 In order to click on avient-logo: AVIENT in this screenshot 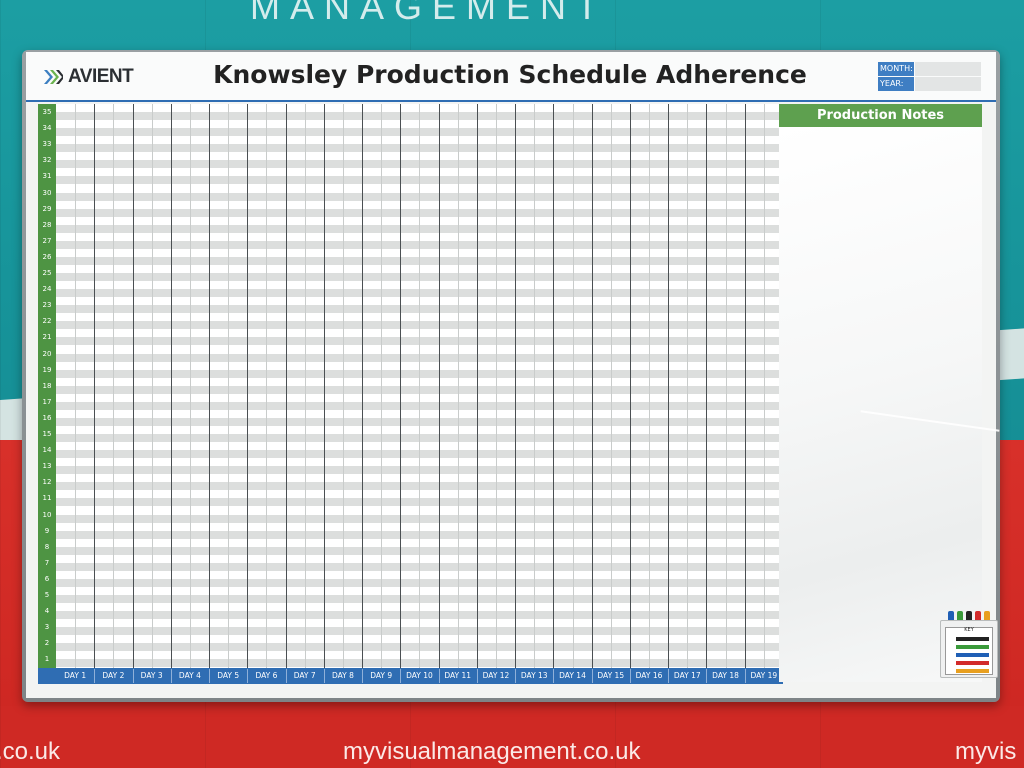, I will do `click(88, 77)`.